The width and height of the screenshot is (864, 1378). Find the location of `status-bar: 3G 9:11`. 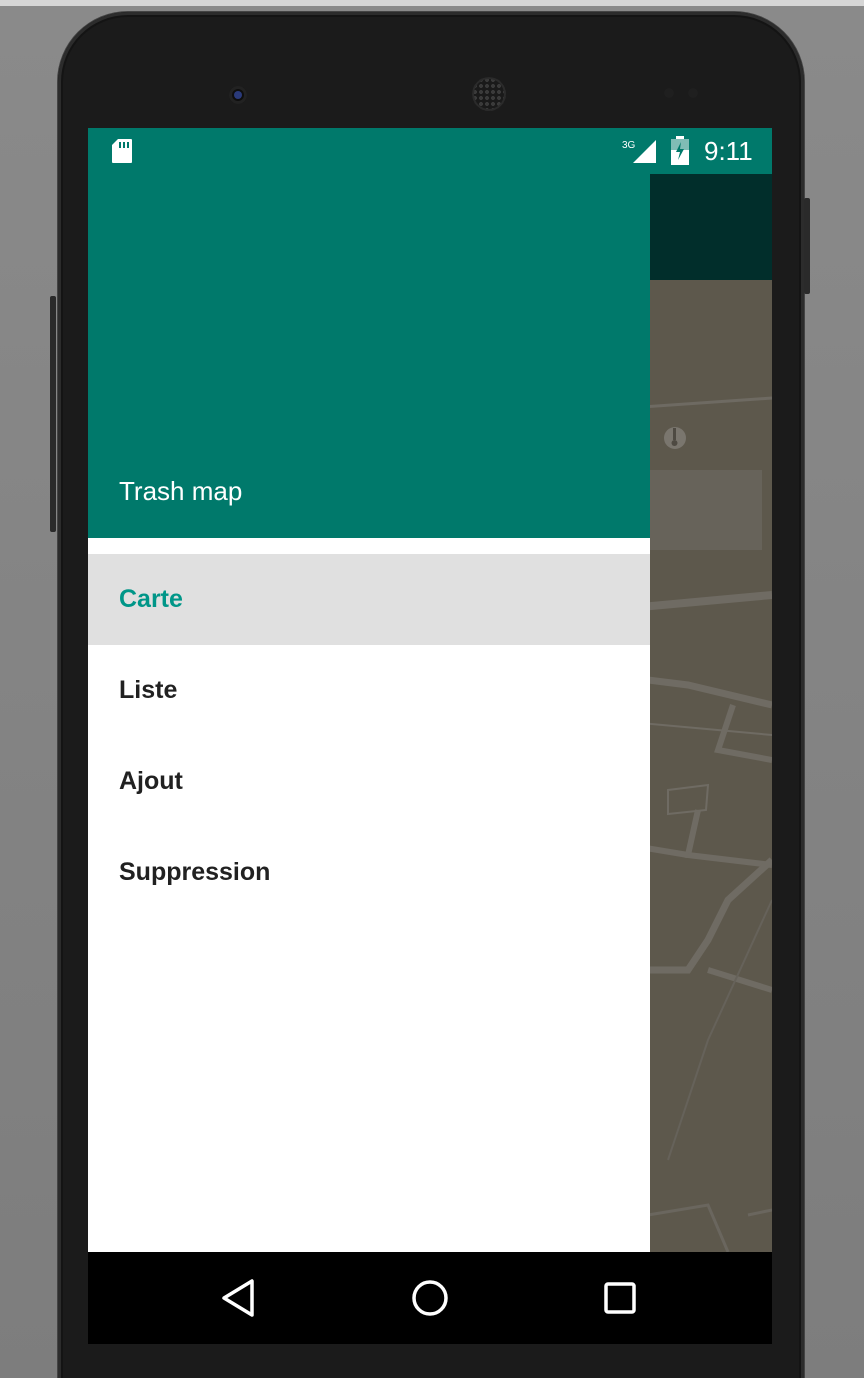

status-bar: 3G 9:11 is located at coordinates (430, 151).